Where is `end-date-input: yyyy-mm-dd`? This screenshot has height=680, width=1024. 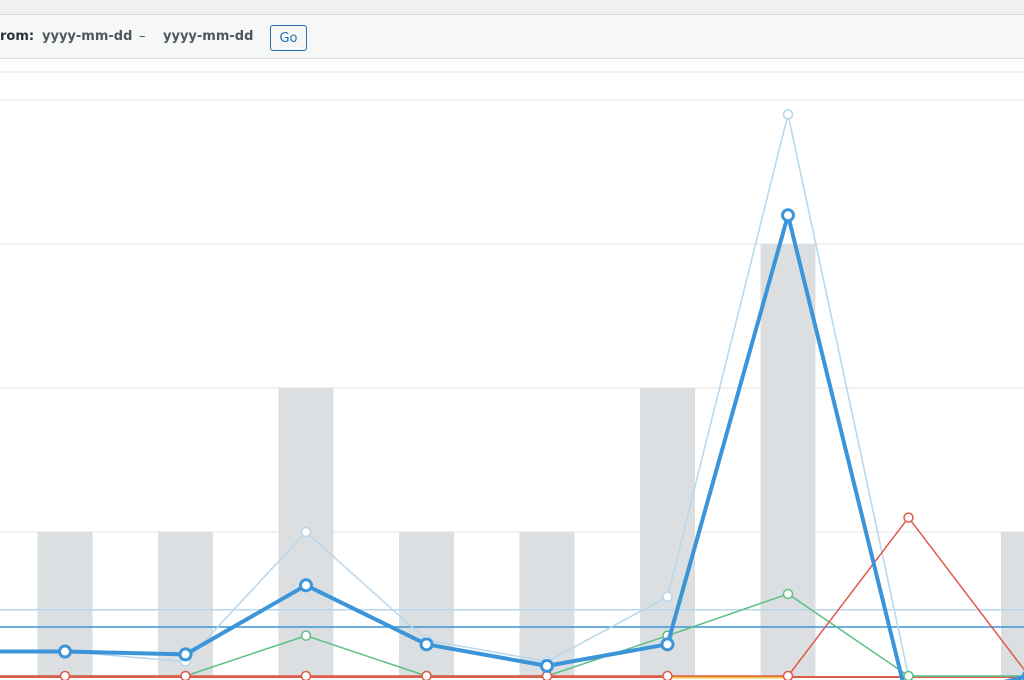
end-date-input: yyyy-mm-dd is located at coordinates (208, 36).